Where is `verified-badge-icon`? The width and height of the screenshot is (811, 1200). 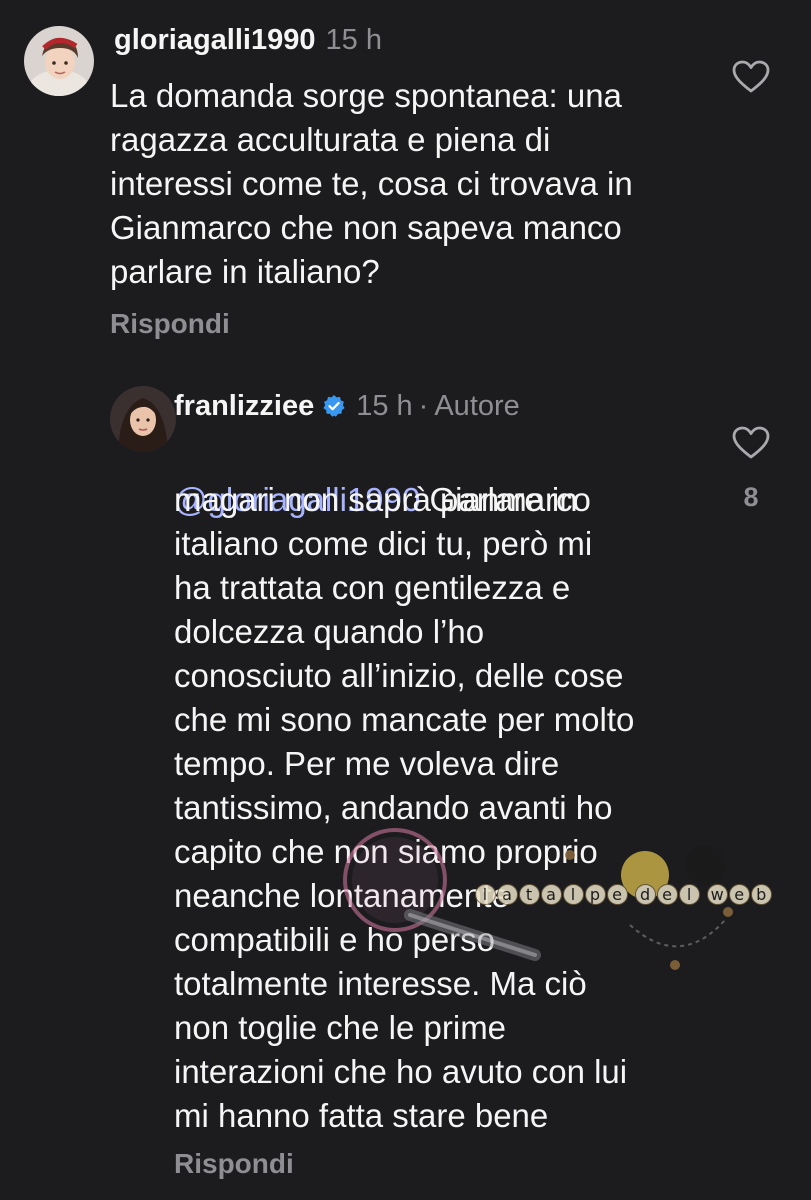
verified-badge-icon is located at coordinates (334, 406).